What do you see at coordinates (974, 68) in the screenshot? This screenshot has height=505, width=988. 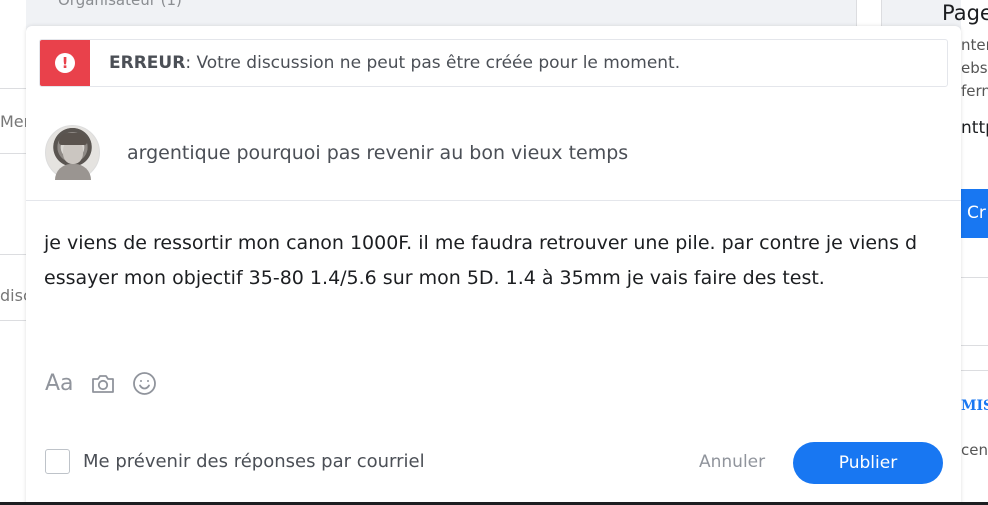 I see `right-text: ebs` at bounding box center [974, 68].